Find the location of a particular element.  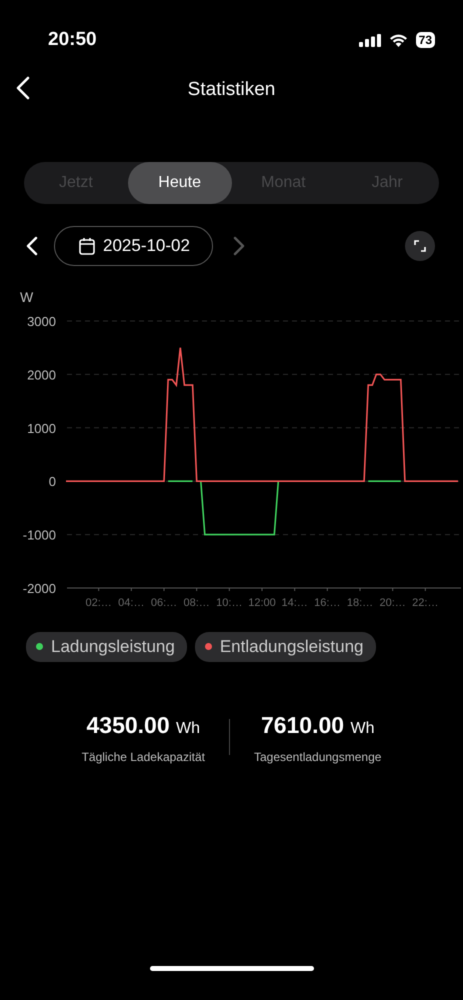

stat-value: 4350.00 Wh is located at coordinates (144, 725).